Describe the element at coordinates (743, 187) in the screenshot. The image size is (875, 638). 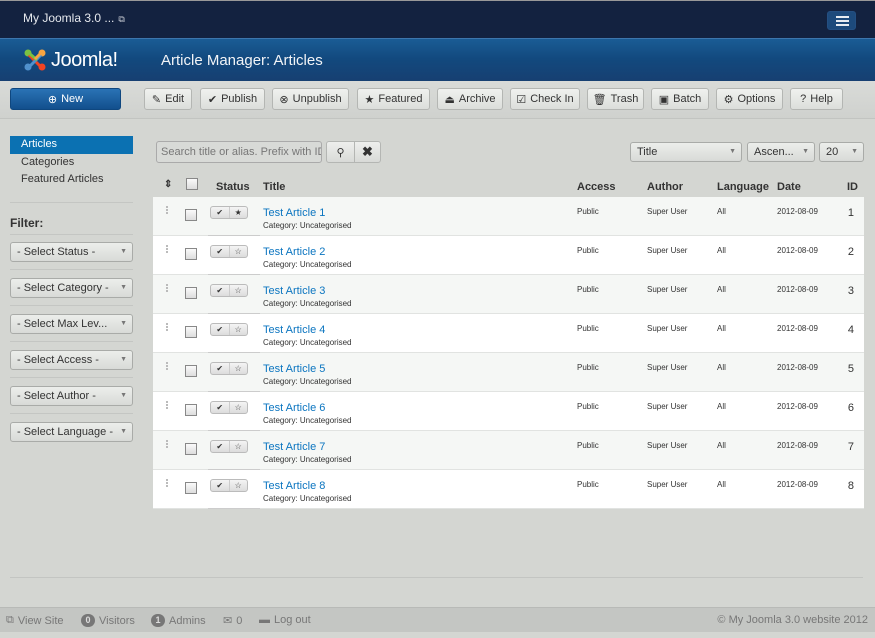
I see `column-language: Language` at that location.